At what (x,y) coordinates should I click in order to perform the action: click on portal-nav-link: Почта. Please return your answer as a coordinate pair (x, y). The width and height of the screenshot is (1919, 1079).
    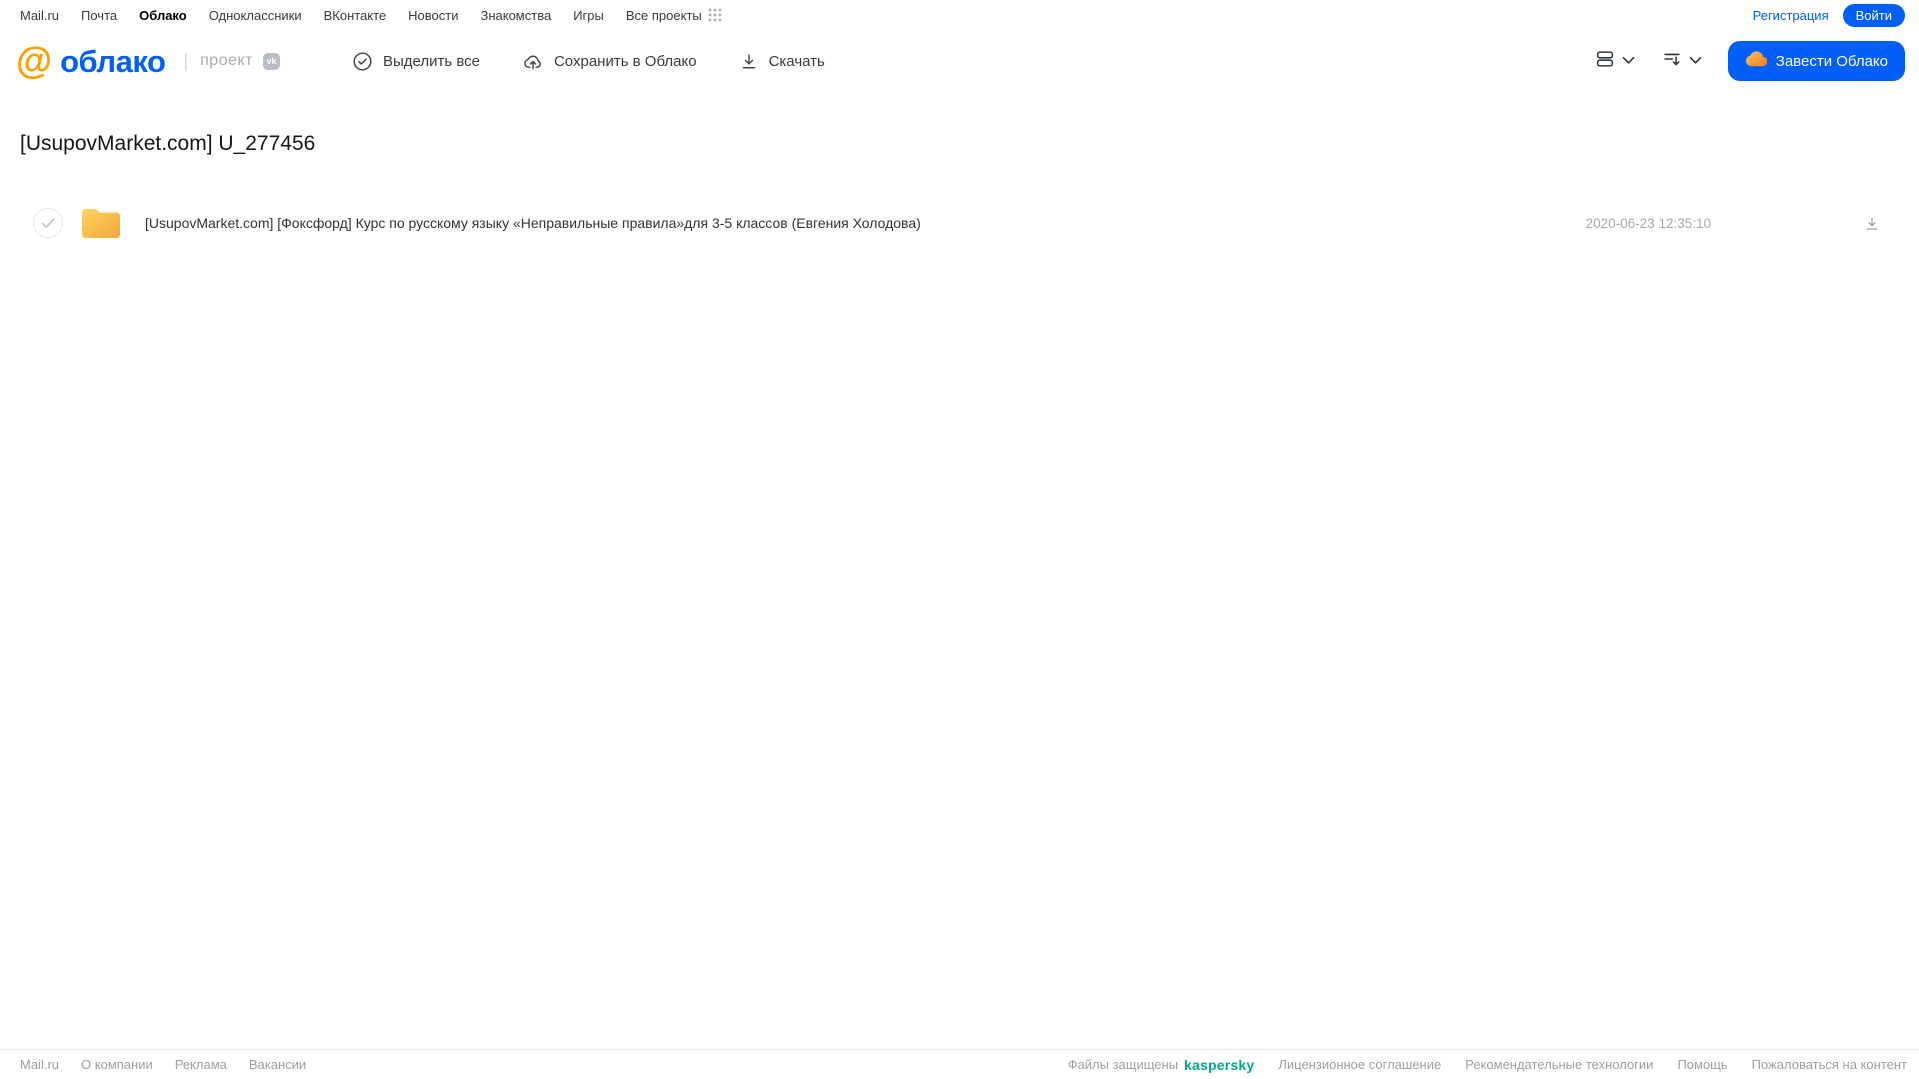
    Looking at the image, I should click on (99, 15).